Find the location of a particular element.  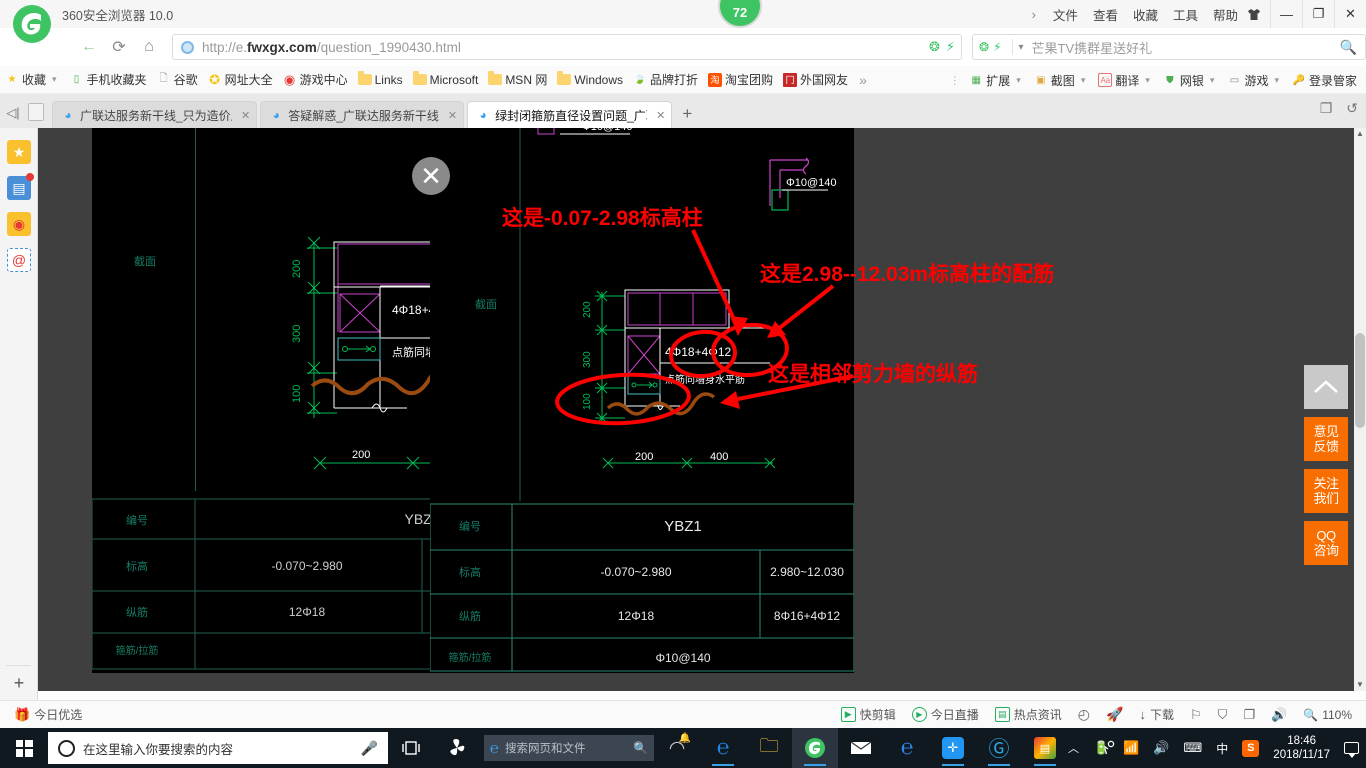

edge-search-box: ℮ 搜索网页和文件 🔍 is located at coordinates (569, 748).